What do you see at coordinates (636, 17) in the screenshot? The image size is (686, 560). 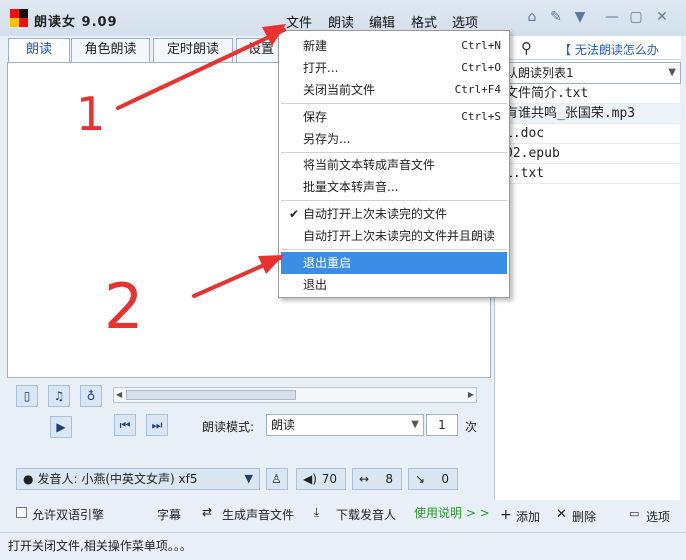 I see `maximize-icon: ▢` at bounding box center [636, 17].